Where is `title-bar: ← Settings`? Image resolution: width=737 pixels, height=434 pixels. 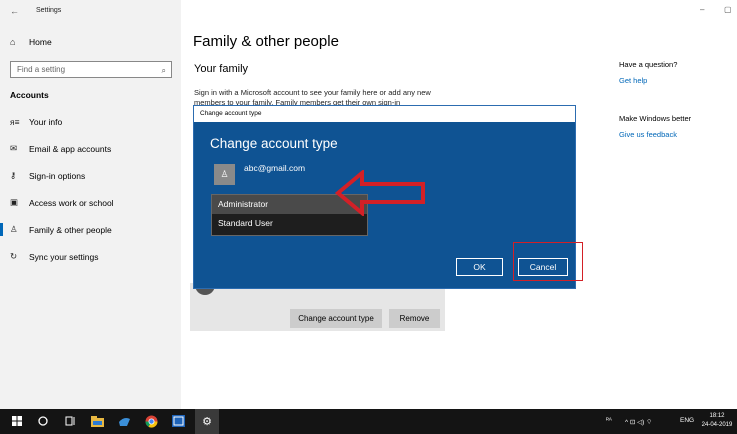 title-bar: ← Settings is located at coordinates (90, 12).